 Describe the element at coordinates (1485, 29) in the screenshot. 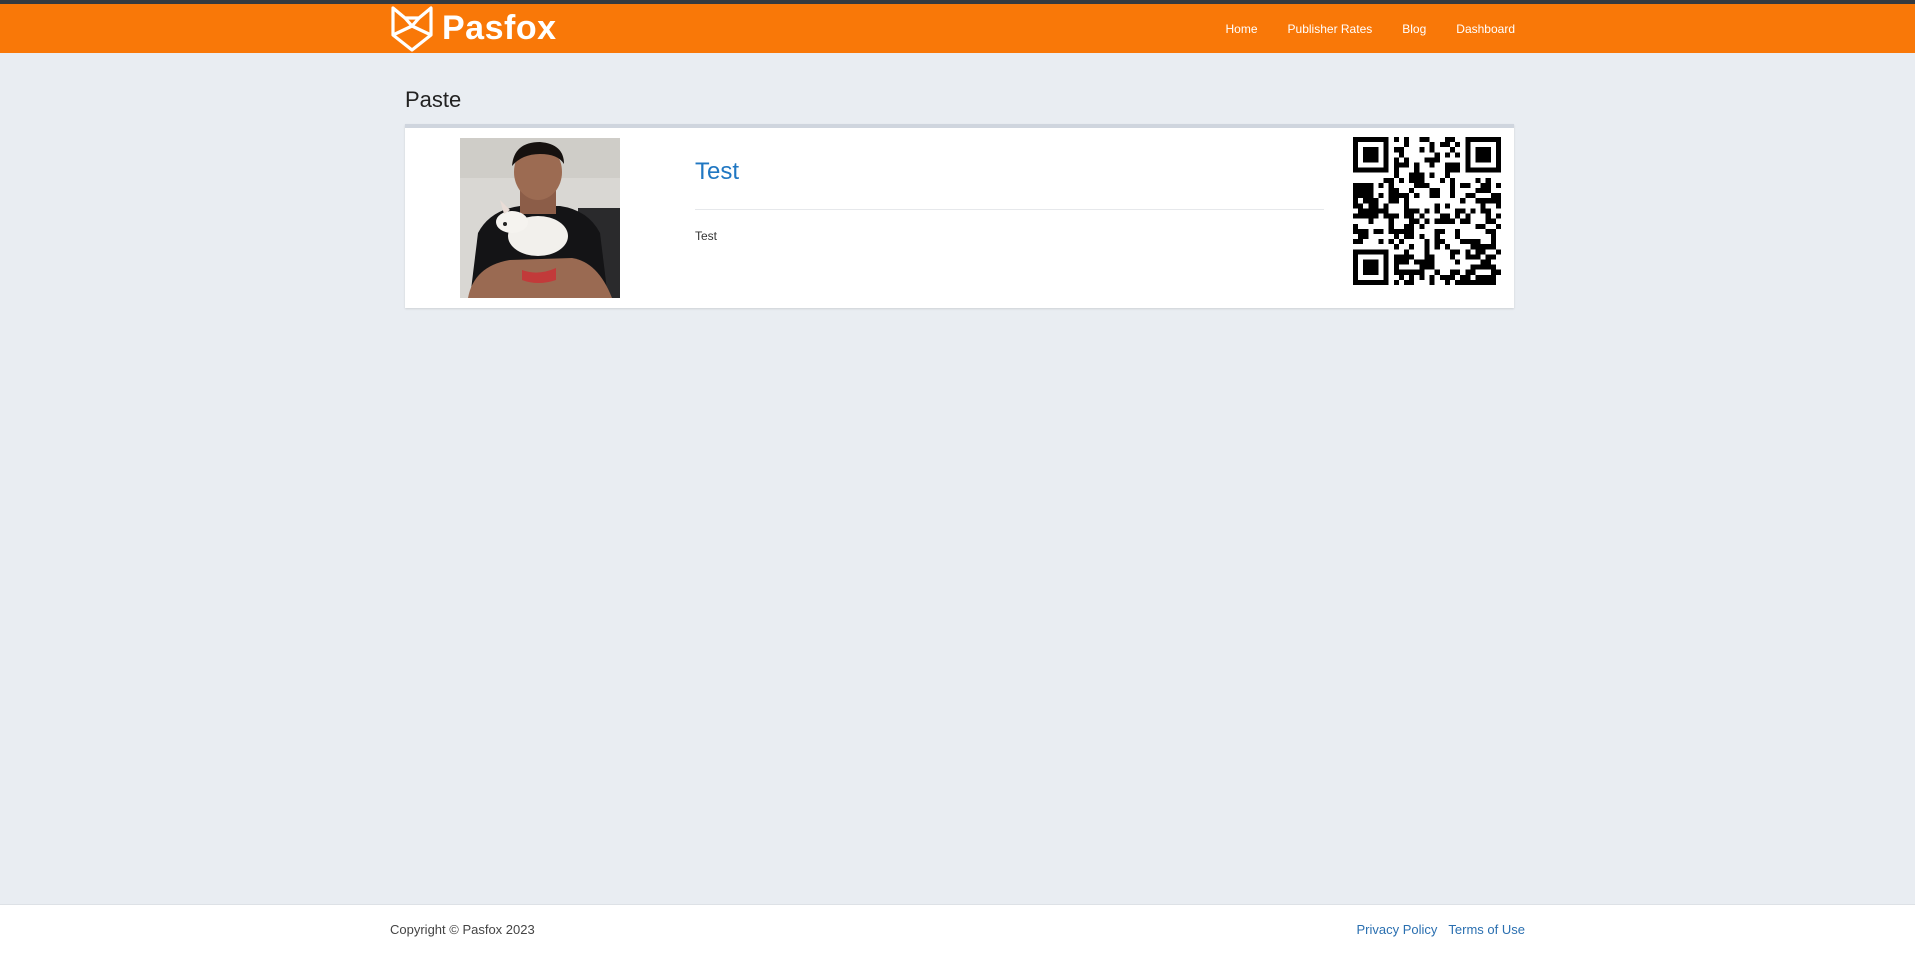

I see `nav-dashboard-link: Dashboard` at that location.